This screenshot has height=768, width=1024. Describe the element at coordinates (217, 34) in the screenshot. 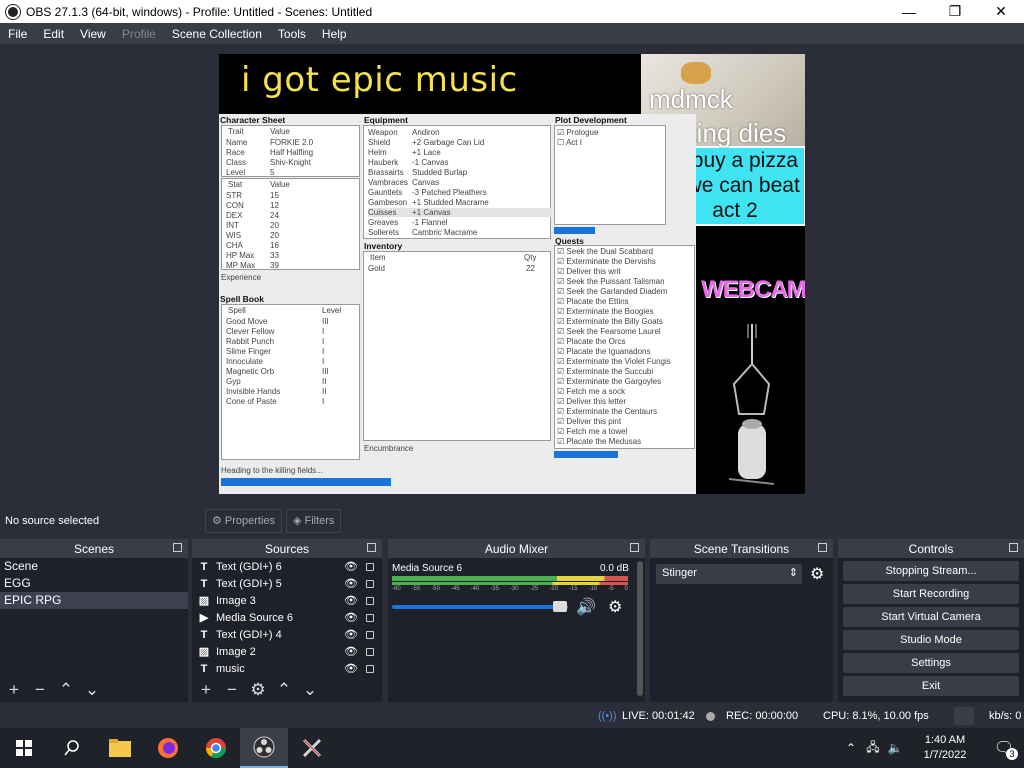

I see `menu-scene-collection: Scene Collection` at that location.